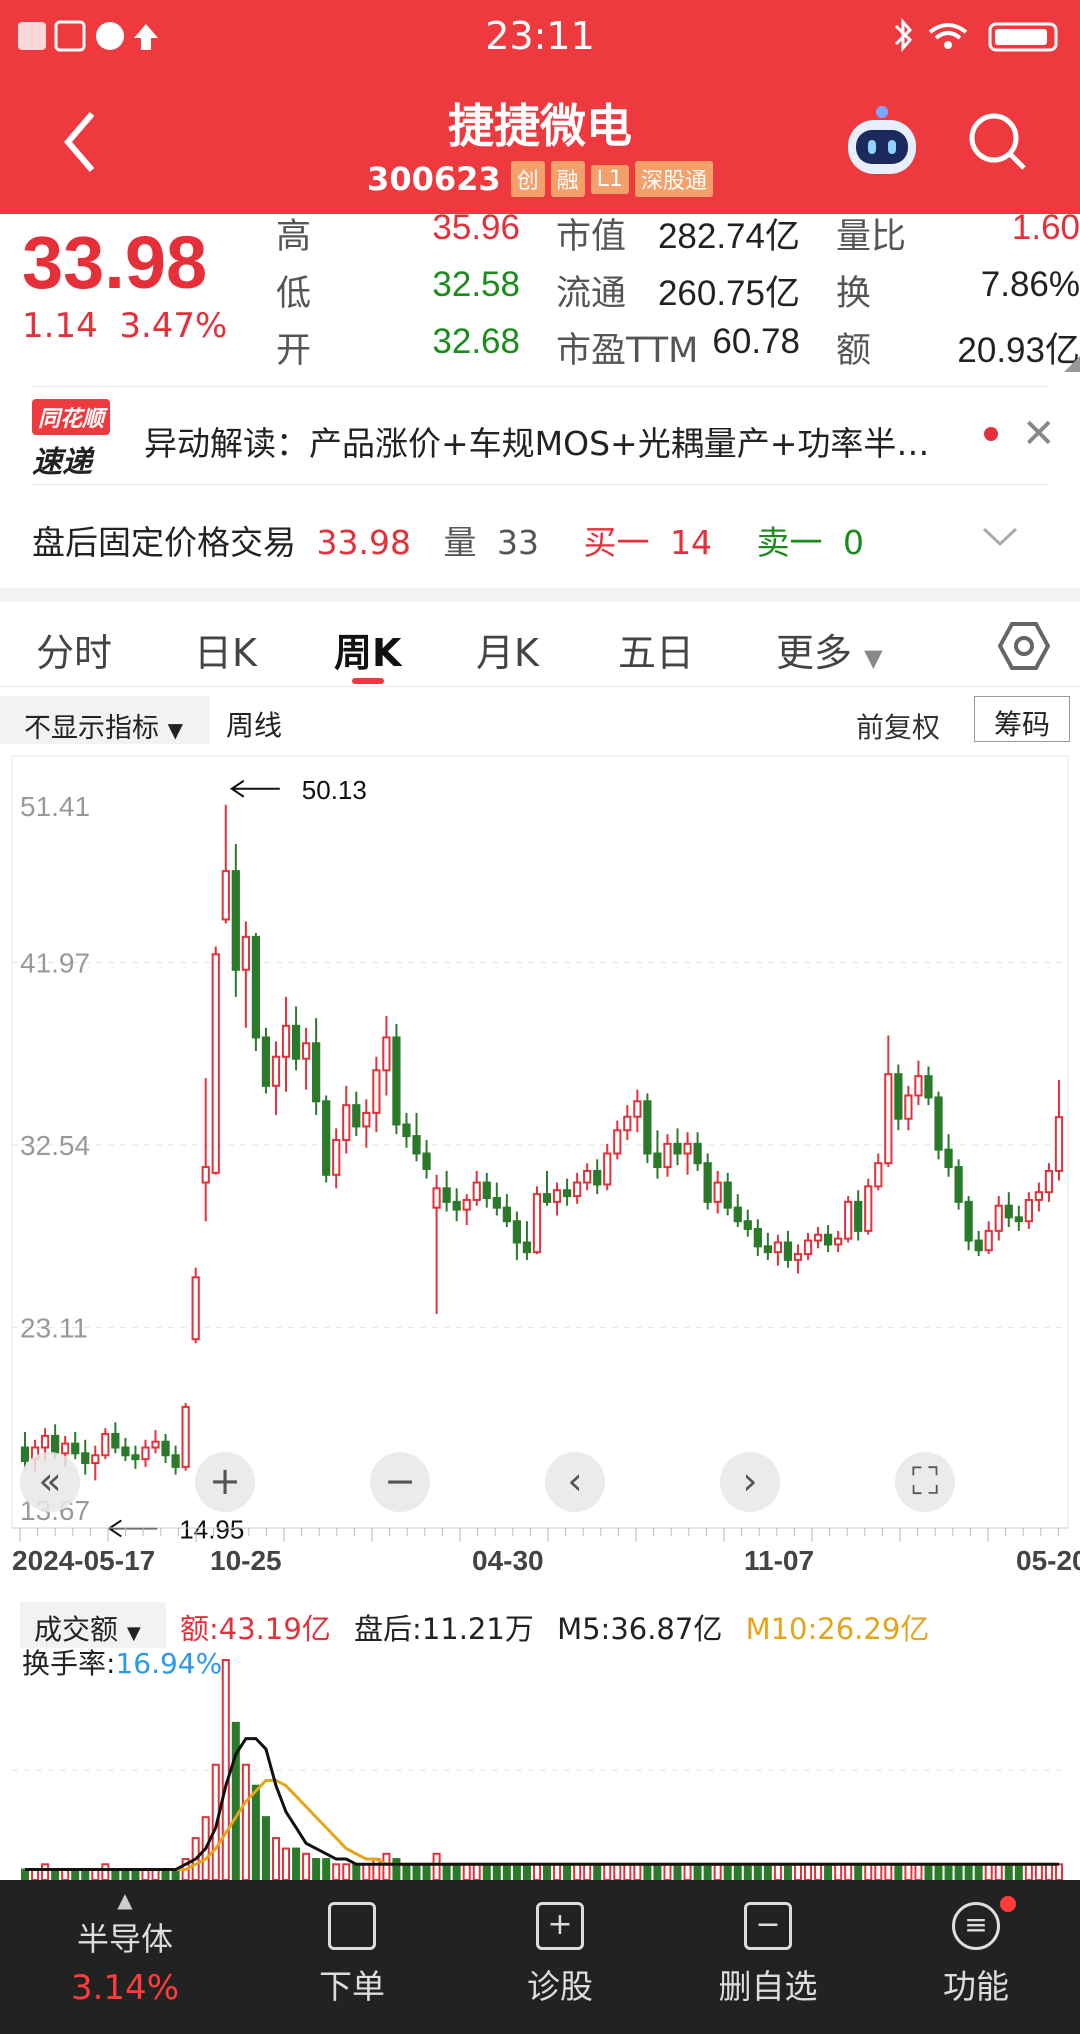  I want to click on indicator-selector: 不显示指标 ▼, so click(105, 720).